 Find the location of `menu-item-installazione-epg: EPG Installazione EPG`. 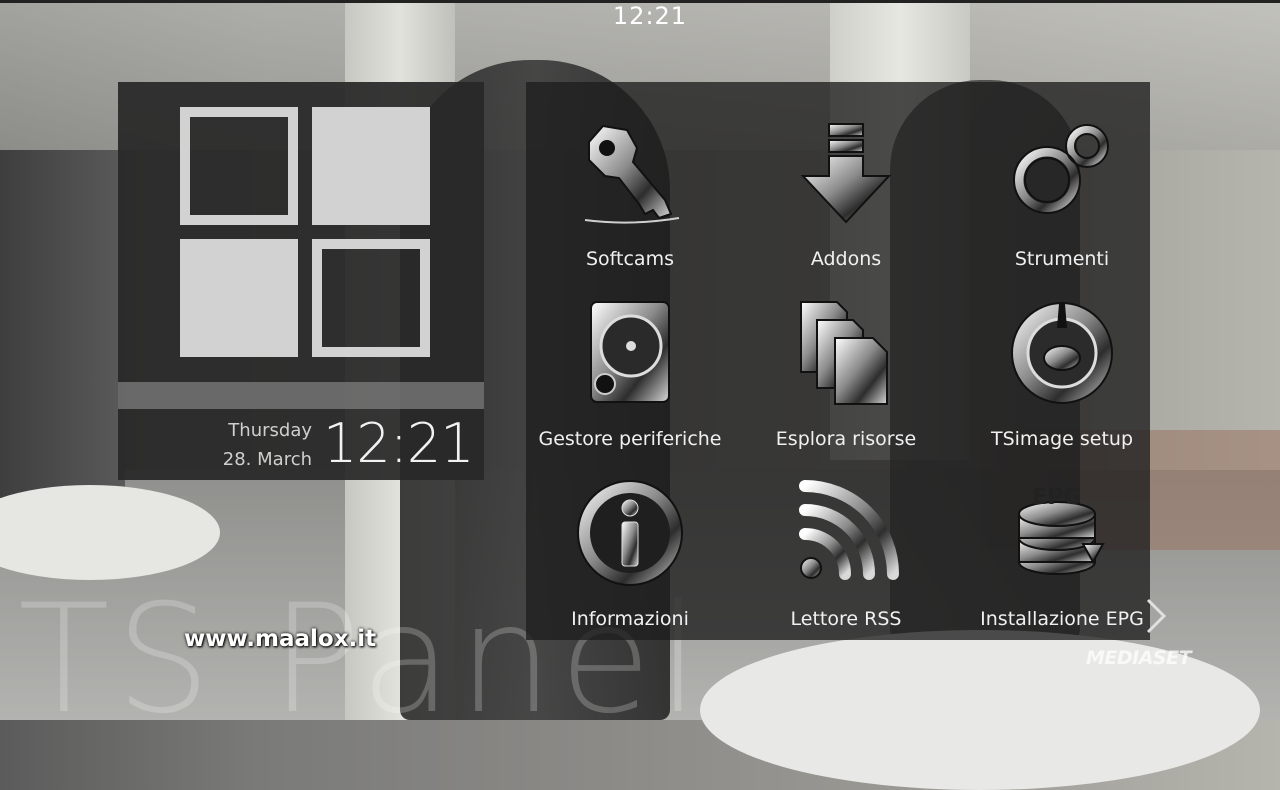

menu-item-installazione-epg: EPG Installazione EPG is located at coordinates (1062, 536).